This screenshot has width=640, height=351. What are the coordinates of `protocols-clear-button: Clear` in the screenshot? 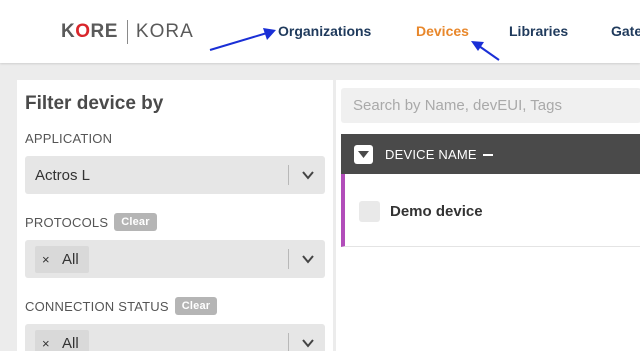 It's located at (135, 222).